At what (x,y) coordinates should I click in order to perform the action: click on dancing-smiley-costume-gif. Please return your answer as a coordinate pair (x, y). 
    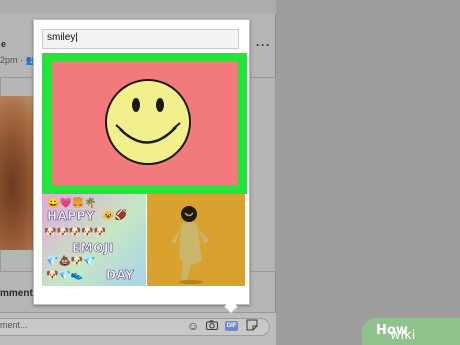
    Looking at the image, I should click on (196, 240).